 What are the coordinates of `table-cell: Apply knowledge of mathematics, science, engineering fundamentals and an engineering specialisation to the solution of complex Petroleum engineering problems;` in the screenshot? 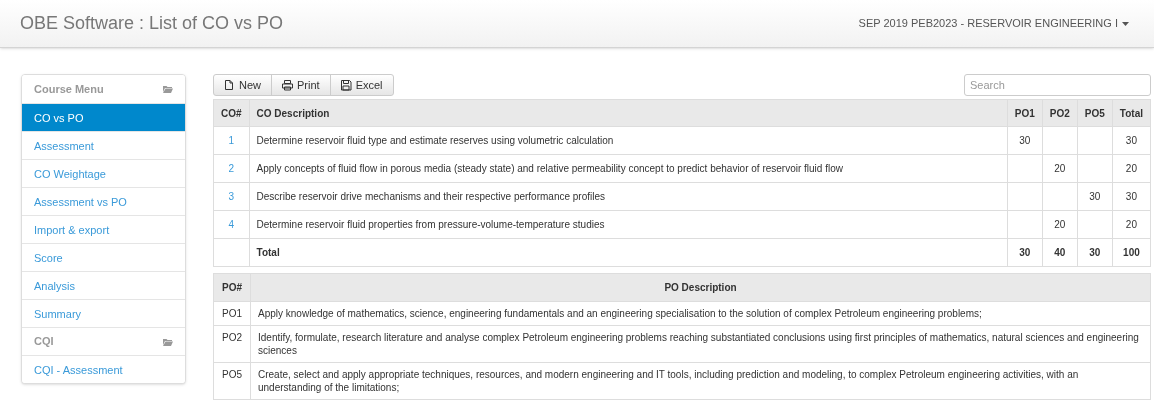 It's located at (700, 313).